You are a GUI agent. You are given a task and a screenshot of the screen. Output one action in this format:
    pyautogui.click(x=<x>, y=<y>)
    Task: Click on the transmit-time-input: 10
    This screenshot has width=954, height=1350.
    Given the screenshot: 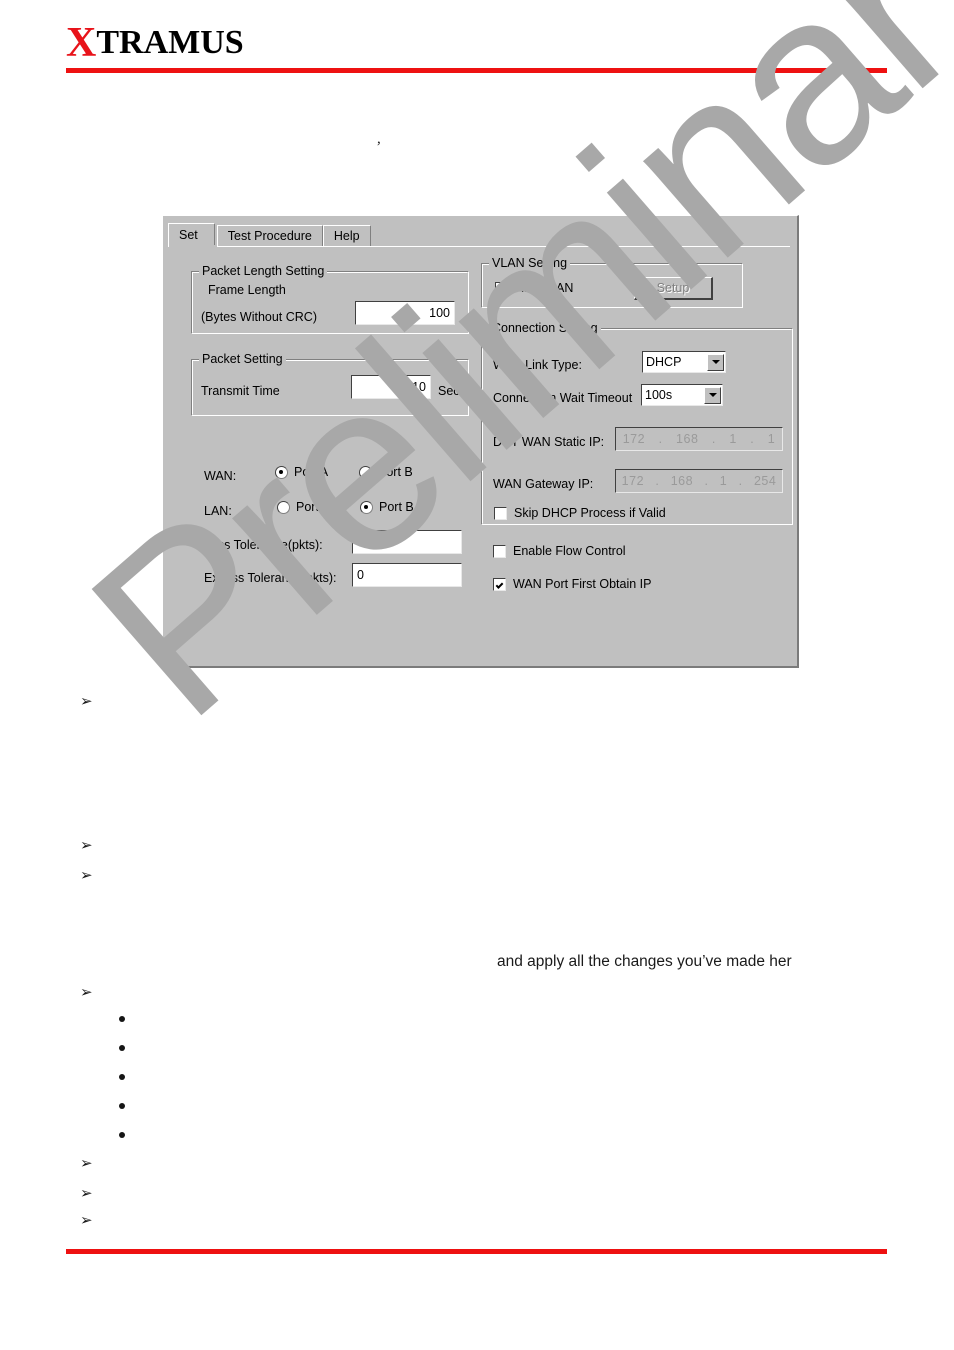 What is the action you would take?
    pyautogui.click(x=391, y=387)
    